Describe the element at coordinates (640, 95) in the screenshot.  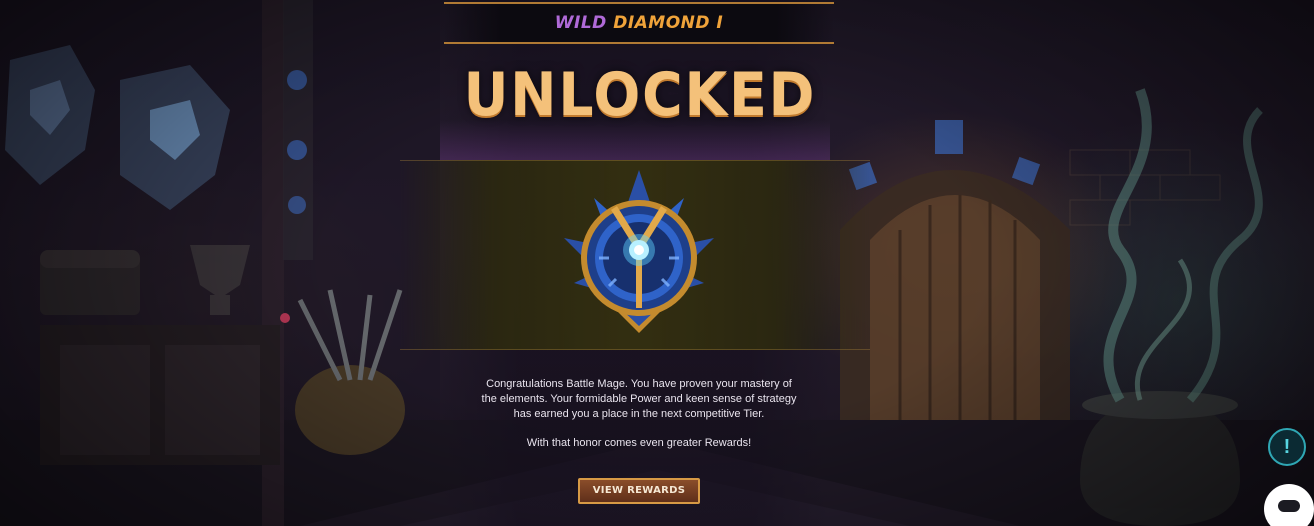
I see `unlocked-headline: UNLOCKED` at that location.